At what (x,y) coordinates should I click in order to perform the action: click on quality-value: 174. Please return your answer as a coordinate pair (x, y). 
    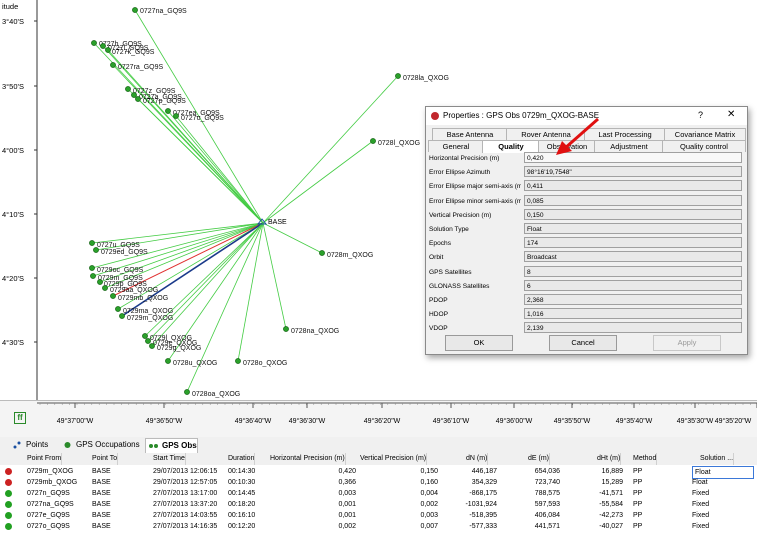
    Looking at the image, I should click on (633, 243).